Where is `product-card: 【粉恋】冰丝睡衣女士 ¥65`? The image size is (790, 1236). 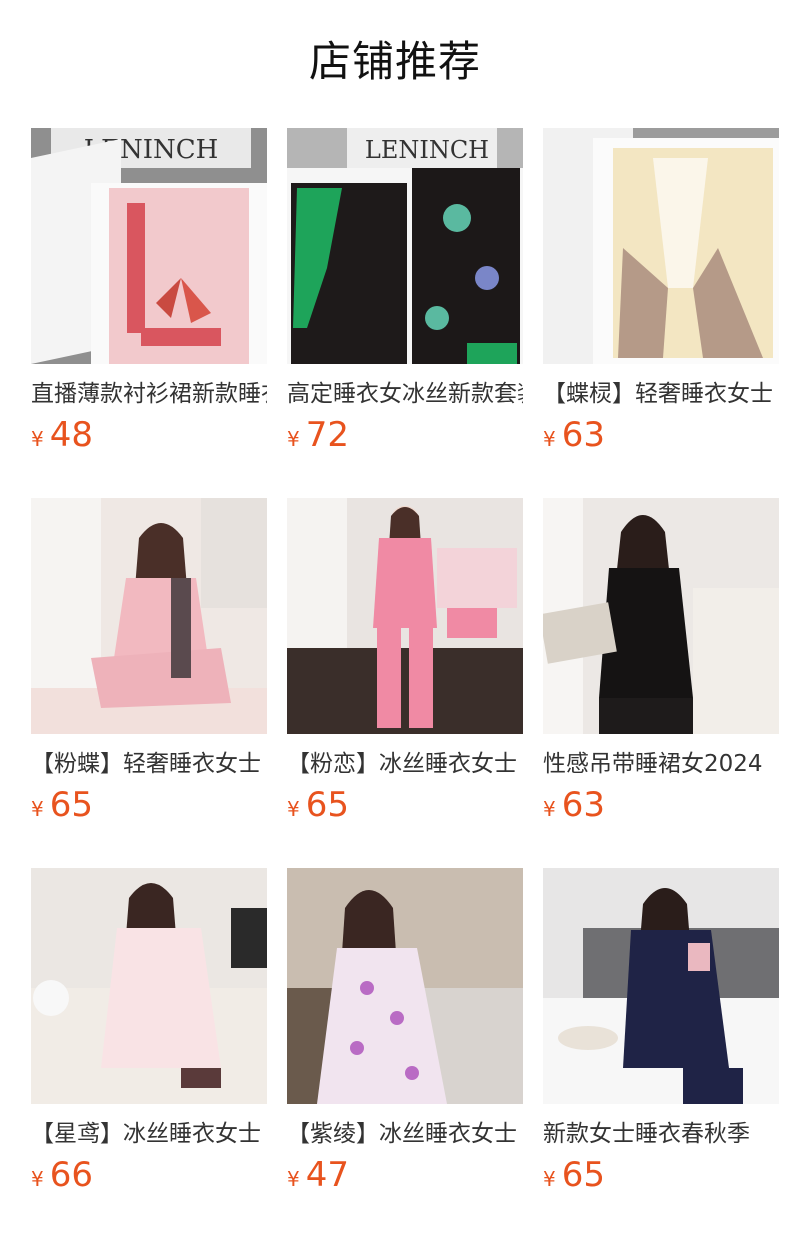 product-card: 【粉恋】冰丝睡衣女士 ¥65 is located at coordinates (405, 661).